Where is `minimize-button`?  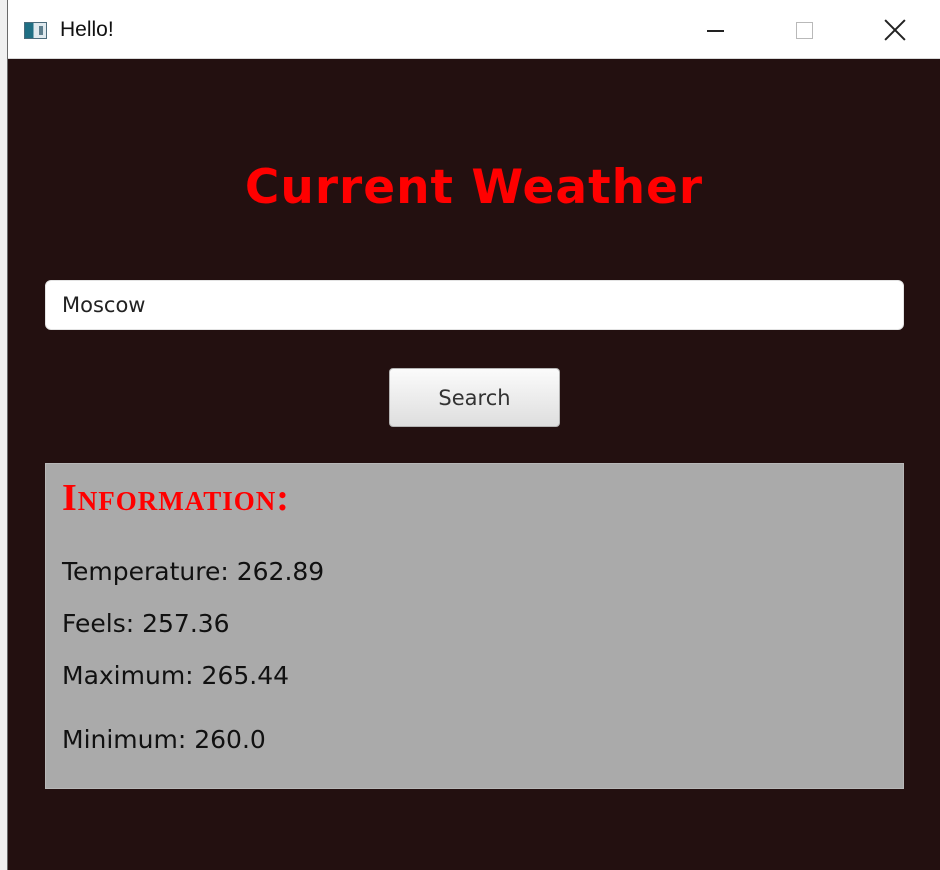
minimize-button is located at coordinates (715, 29).